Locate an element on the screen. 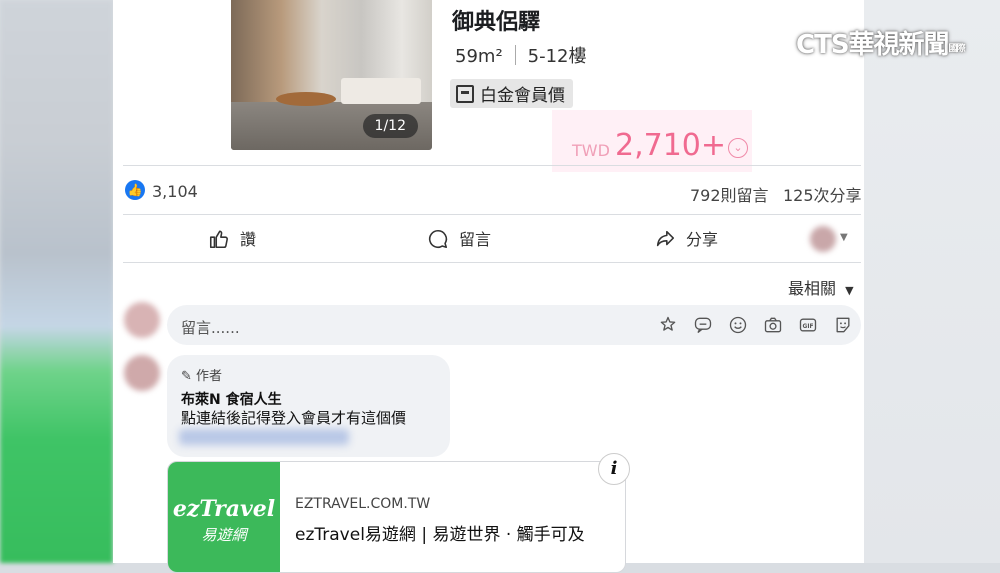 The width and height of the screenshot is (1000, 573). sort-label: 最相關 is located at coordinates (812, 288).